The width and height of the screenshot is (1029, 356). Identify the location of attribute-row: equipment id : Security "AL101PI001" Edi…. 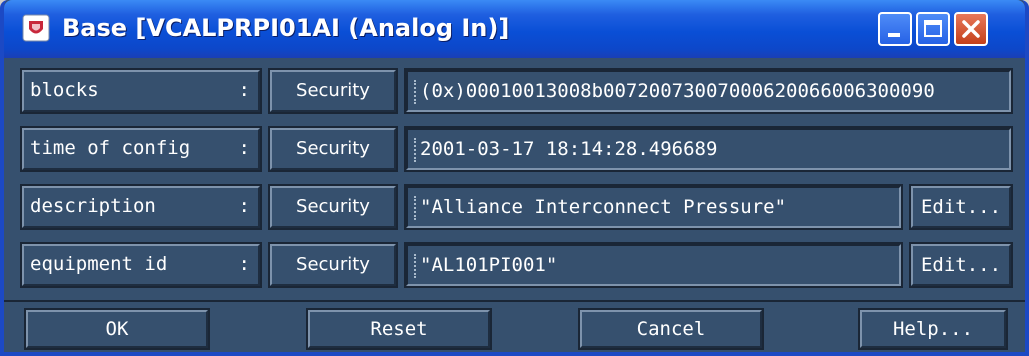
(515, 265).